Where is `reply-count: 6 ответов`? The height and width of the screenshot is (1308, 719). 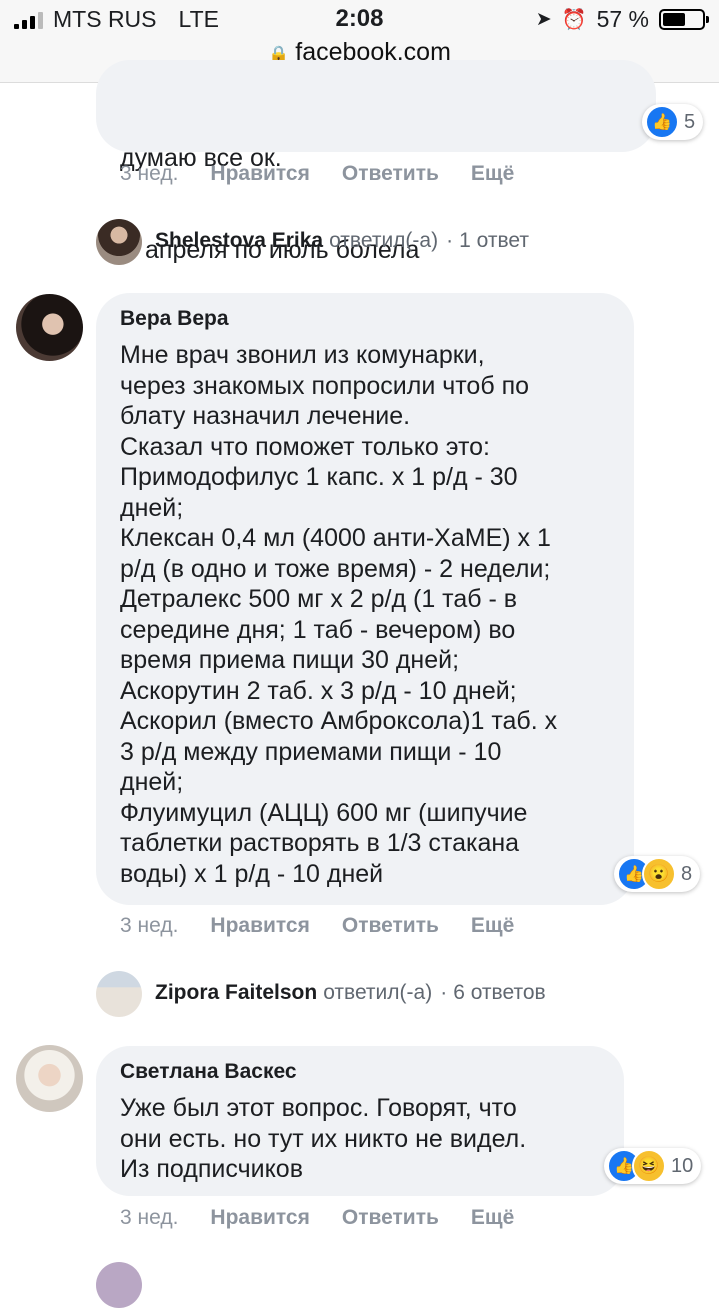 reply-count: 6 ответов is located at coordinates (499, 992).